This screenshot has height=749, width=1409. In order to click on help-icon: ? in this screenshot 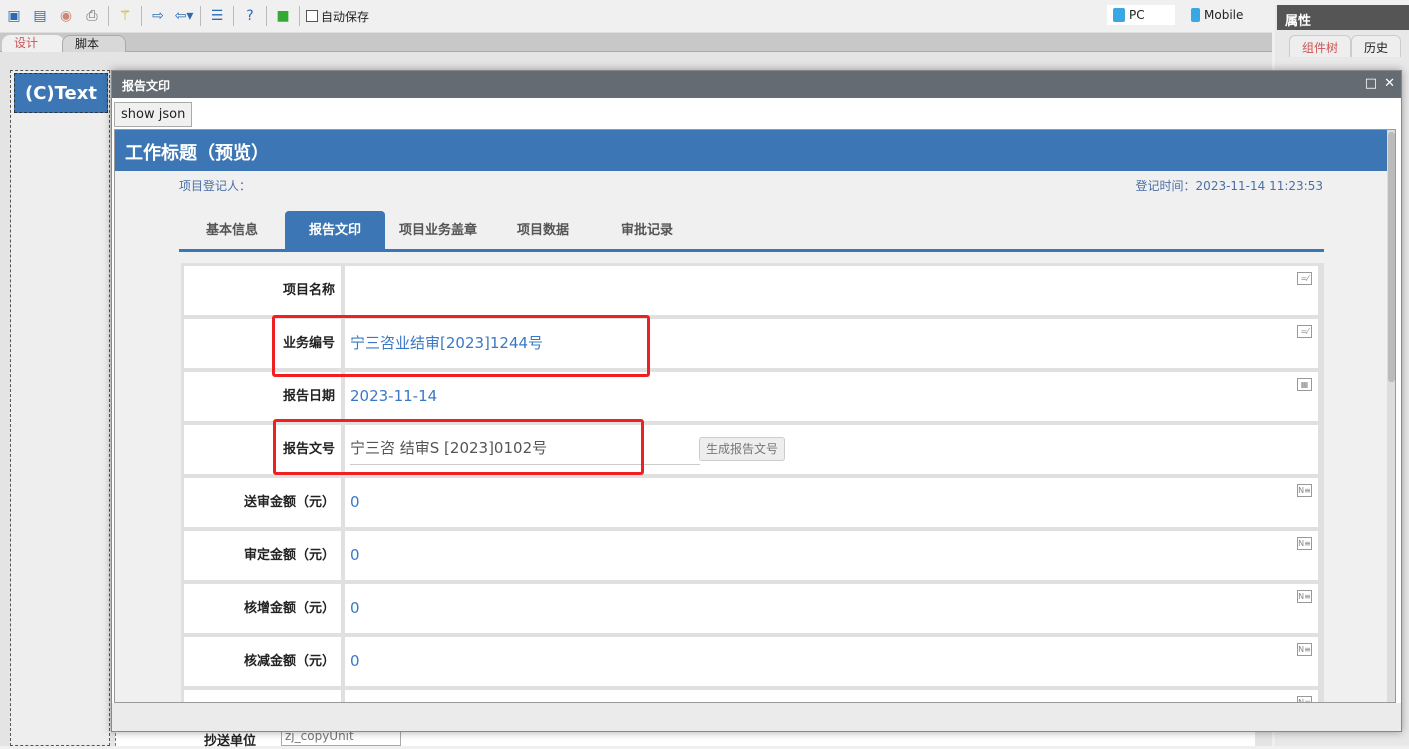, I will do `click(250, 16)`.